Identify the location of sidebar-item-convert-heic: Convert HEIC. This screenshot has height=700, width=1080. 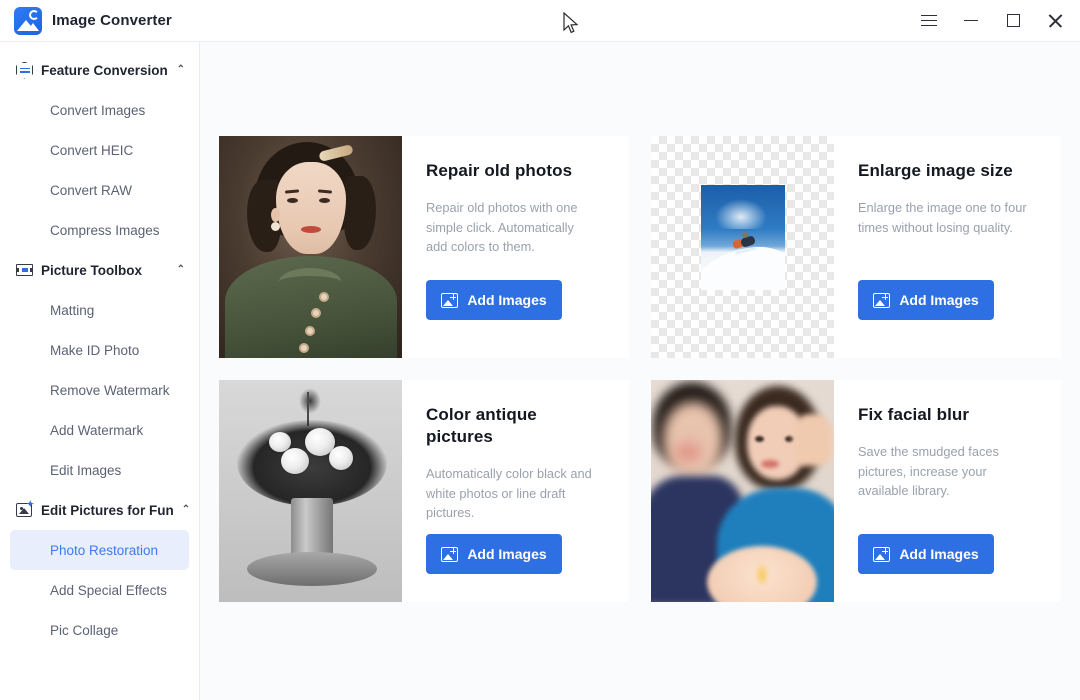
(99, 150).